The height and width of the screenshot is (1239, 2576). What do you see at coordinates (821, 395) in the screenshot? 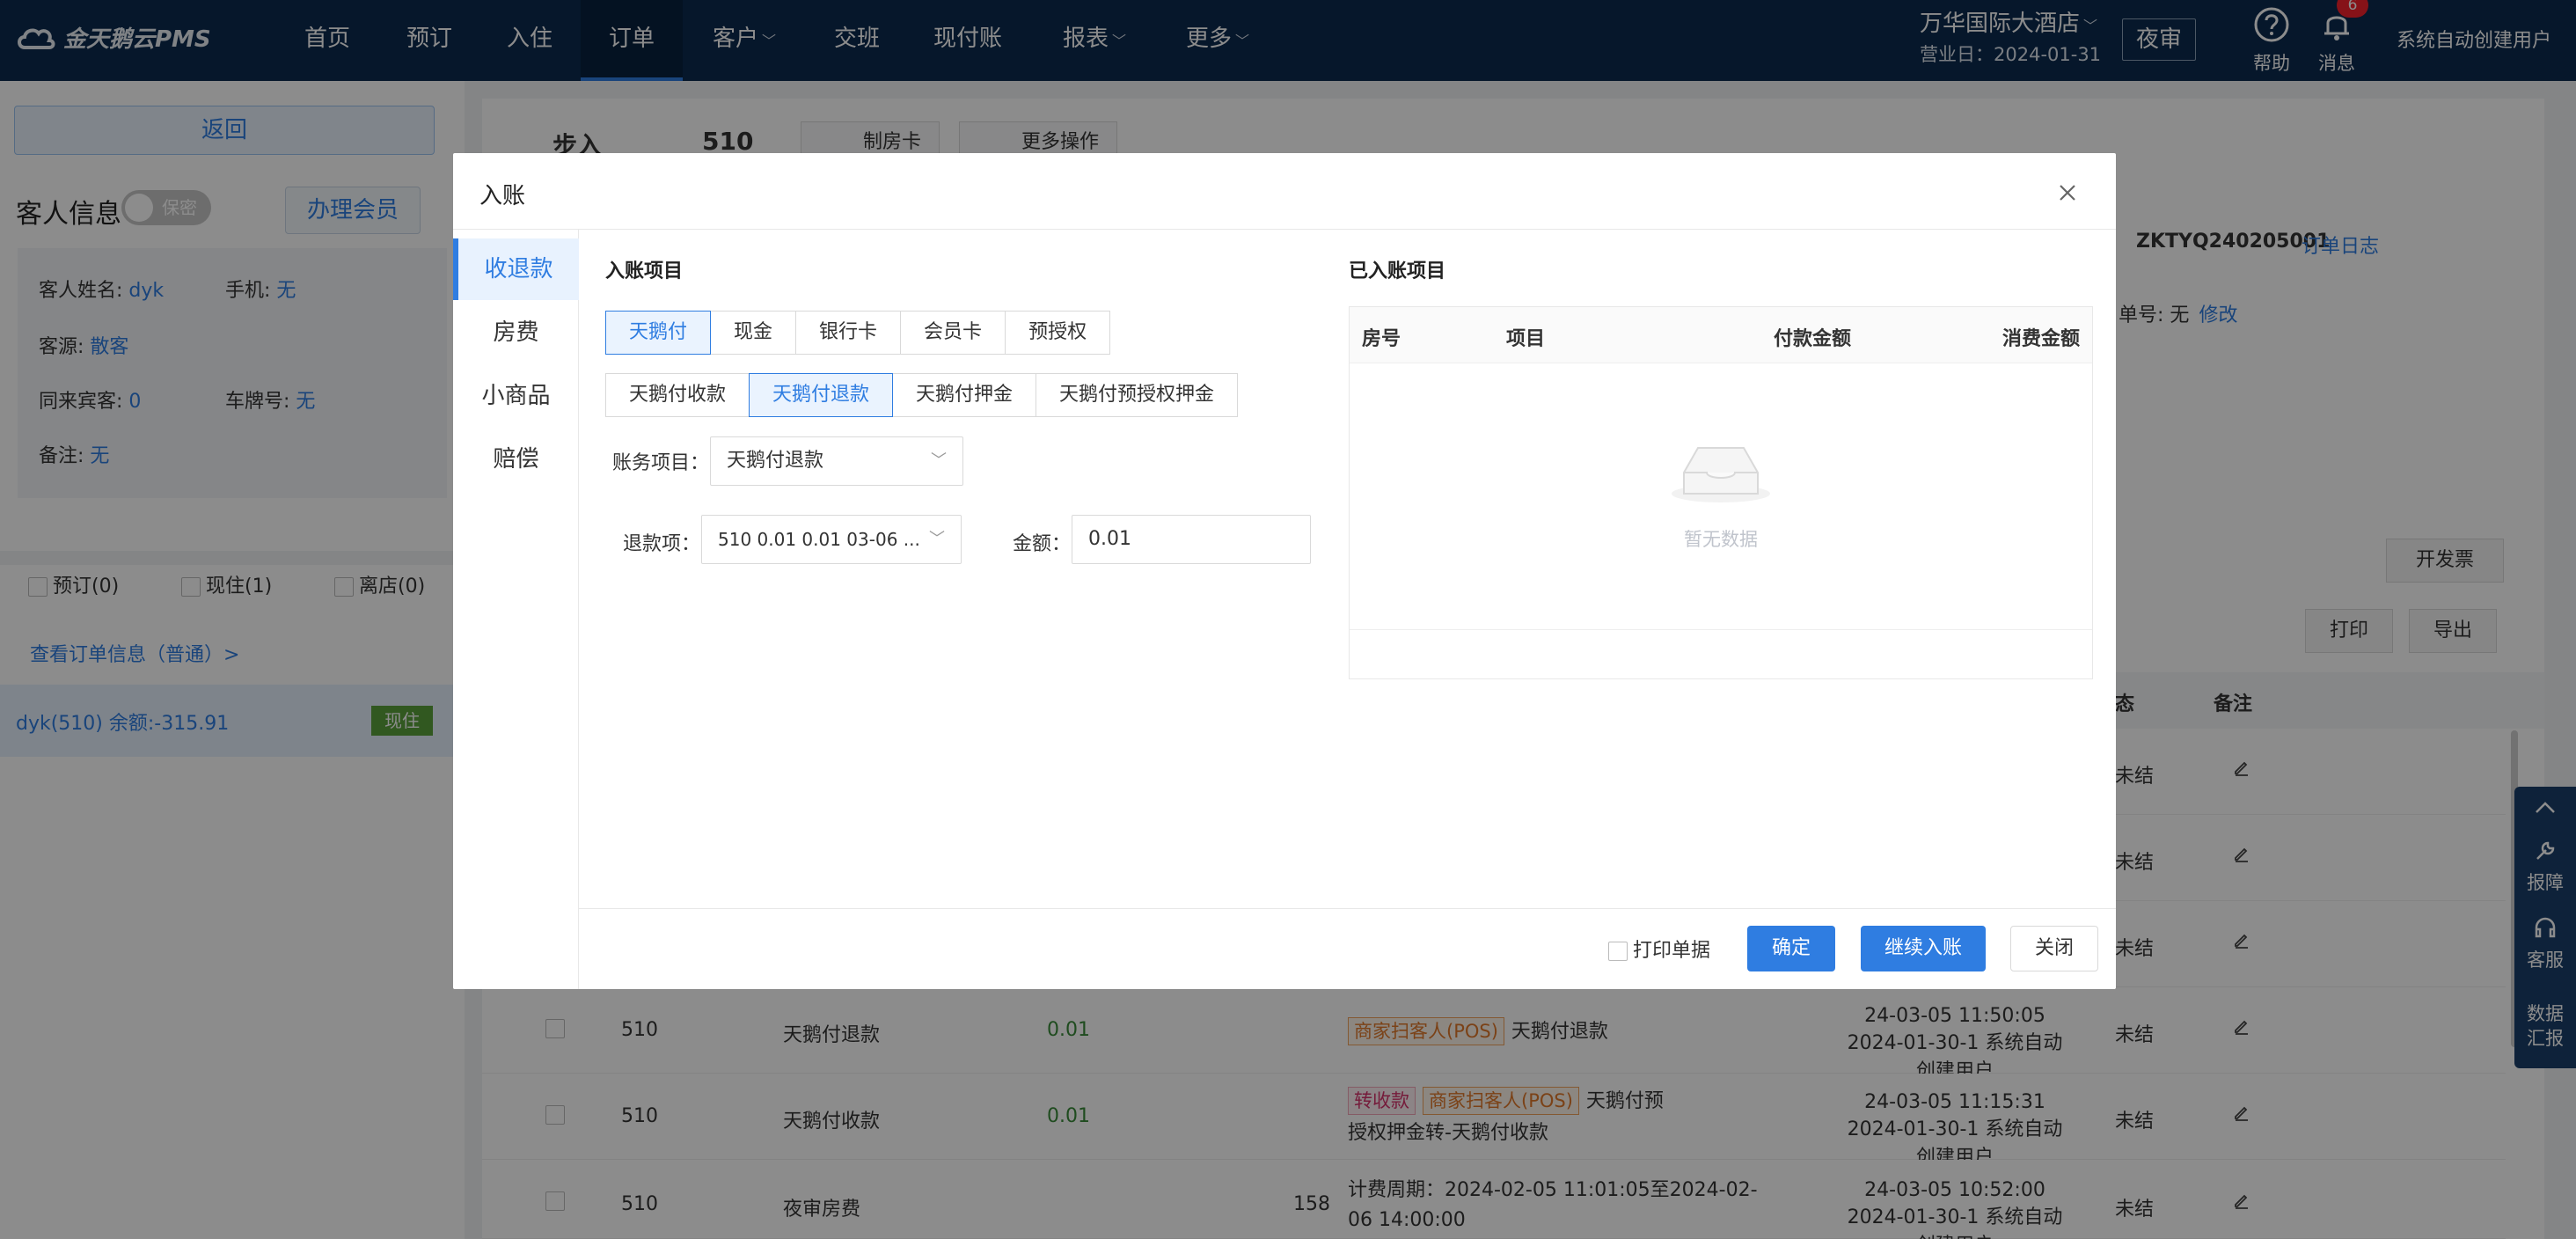
I see `subtype-refund: 天鹅付退款` at bounding box center [821, 395].